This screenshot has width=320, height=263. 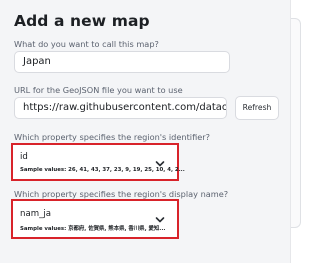 I want to click on identifier-property-value: id, so click(x=24, y=157).